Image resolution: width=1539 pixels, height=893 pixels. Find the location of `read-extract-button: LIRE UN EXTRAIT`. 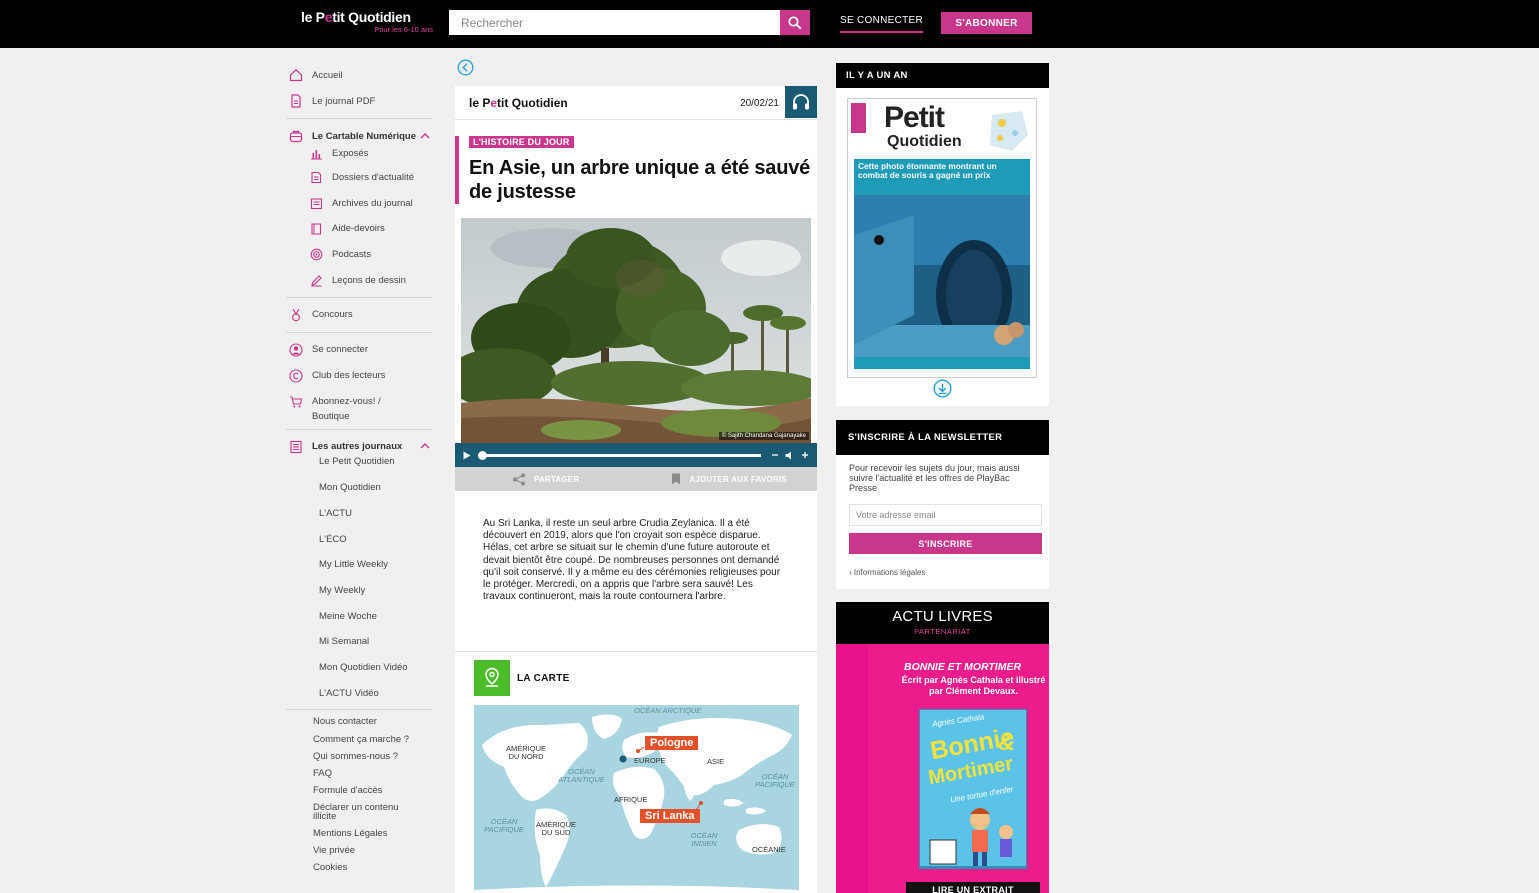

read-extract-button: LIRE UN EXTRAIT is located at coordinates (973, 887).